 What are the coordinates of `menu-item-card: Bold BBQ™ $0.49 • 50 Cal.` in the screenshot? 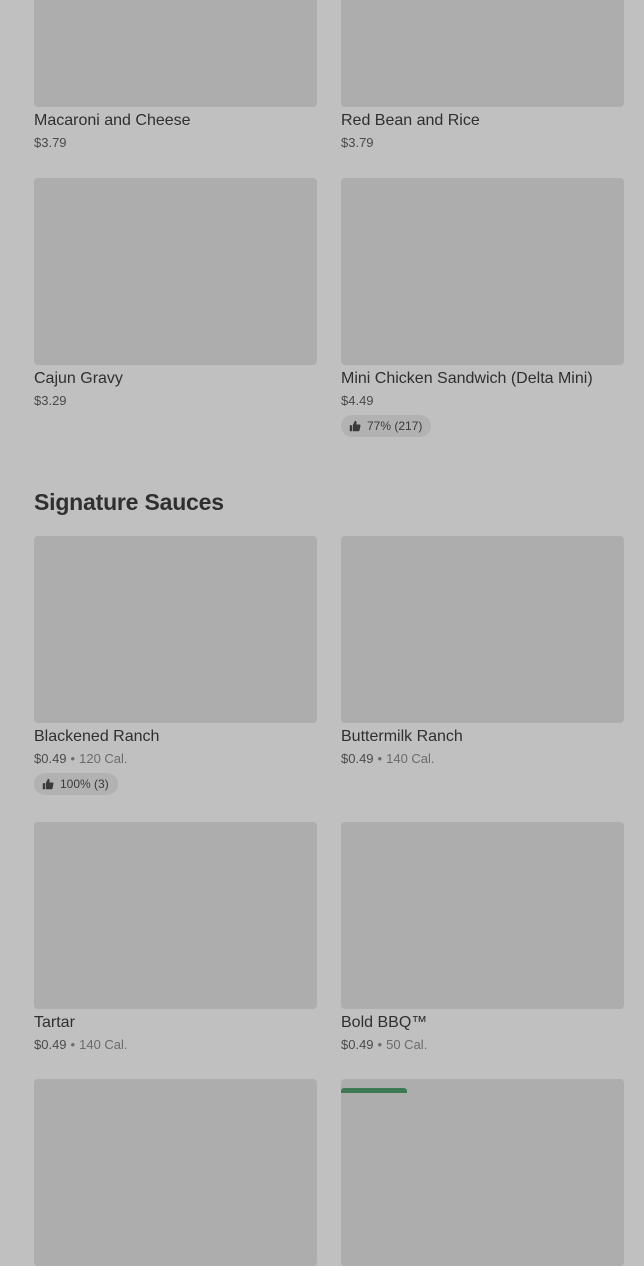 It's located at (482, 938).